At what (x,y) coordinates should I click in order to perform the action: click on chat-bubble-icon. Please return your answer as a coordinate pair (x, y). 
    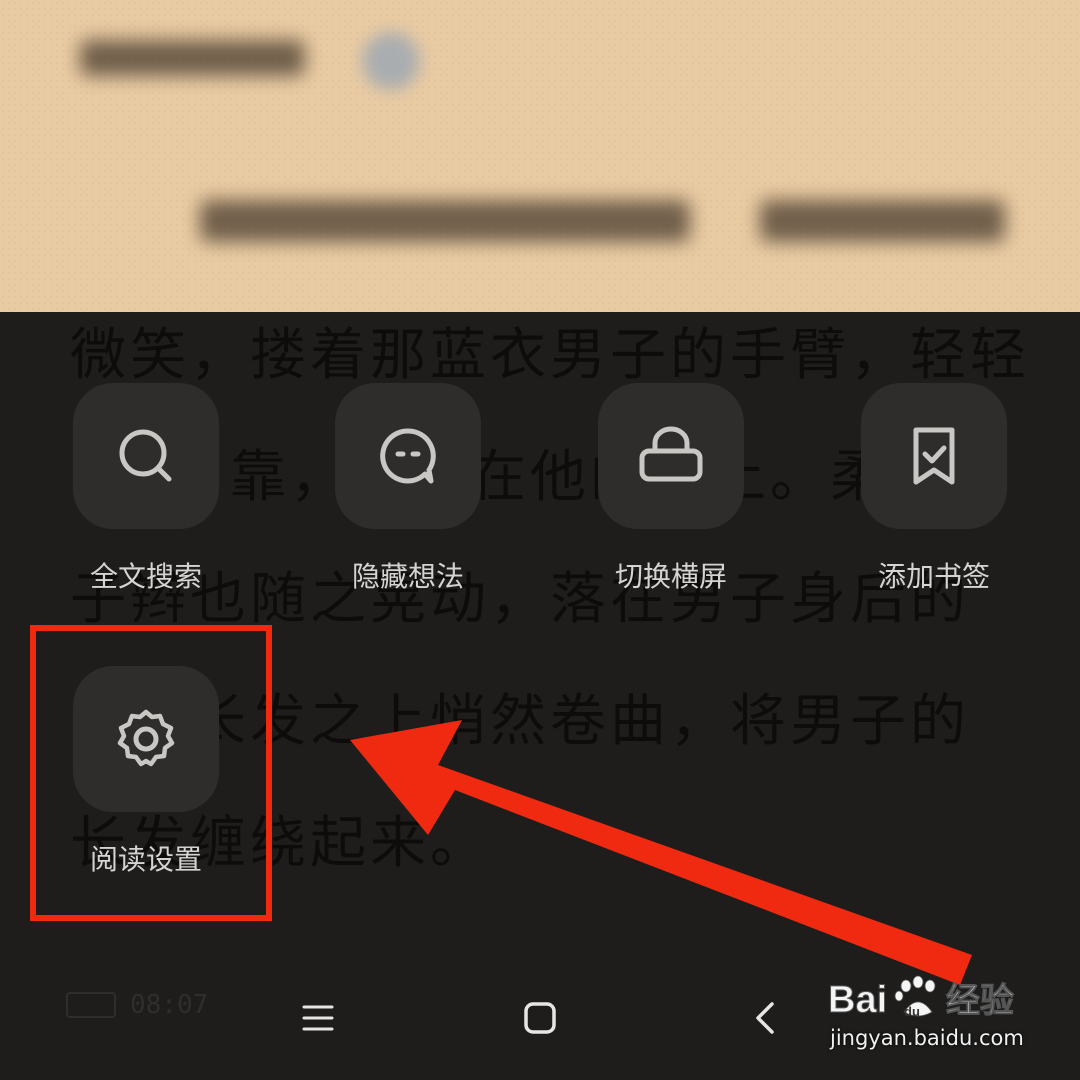
    Looking at the image, I should click on (408, 456).